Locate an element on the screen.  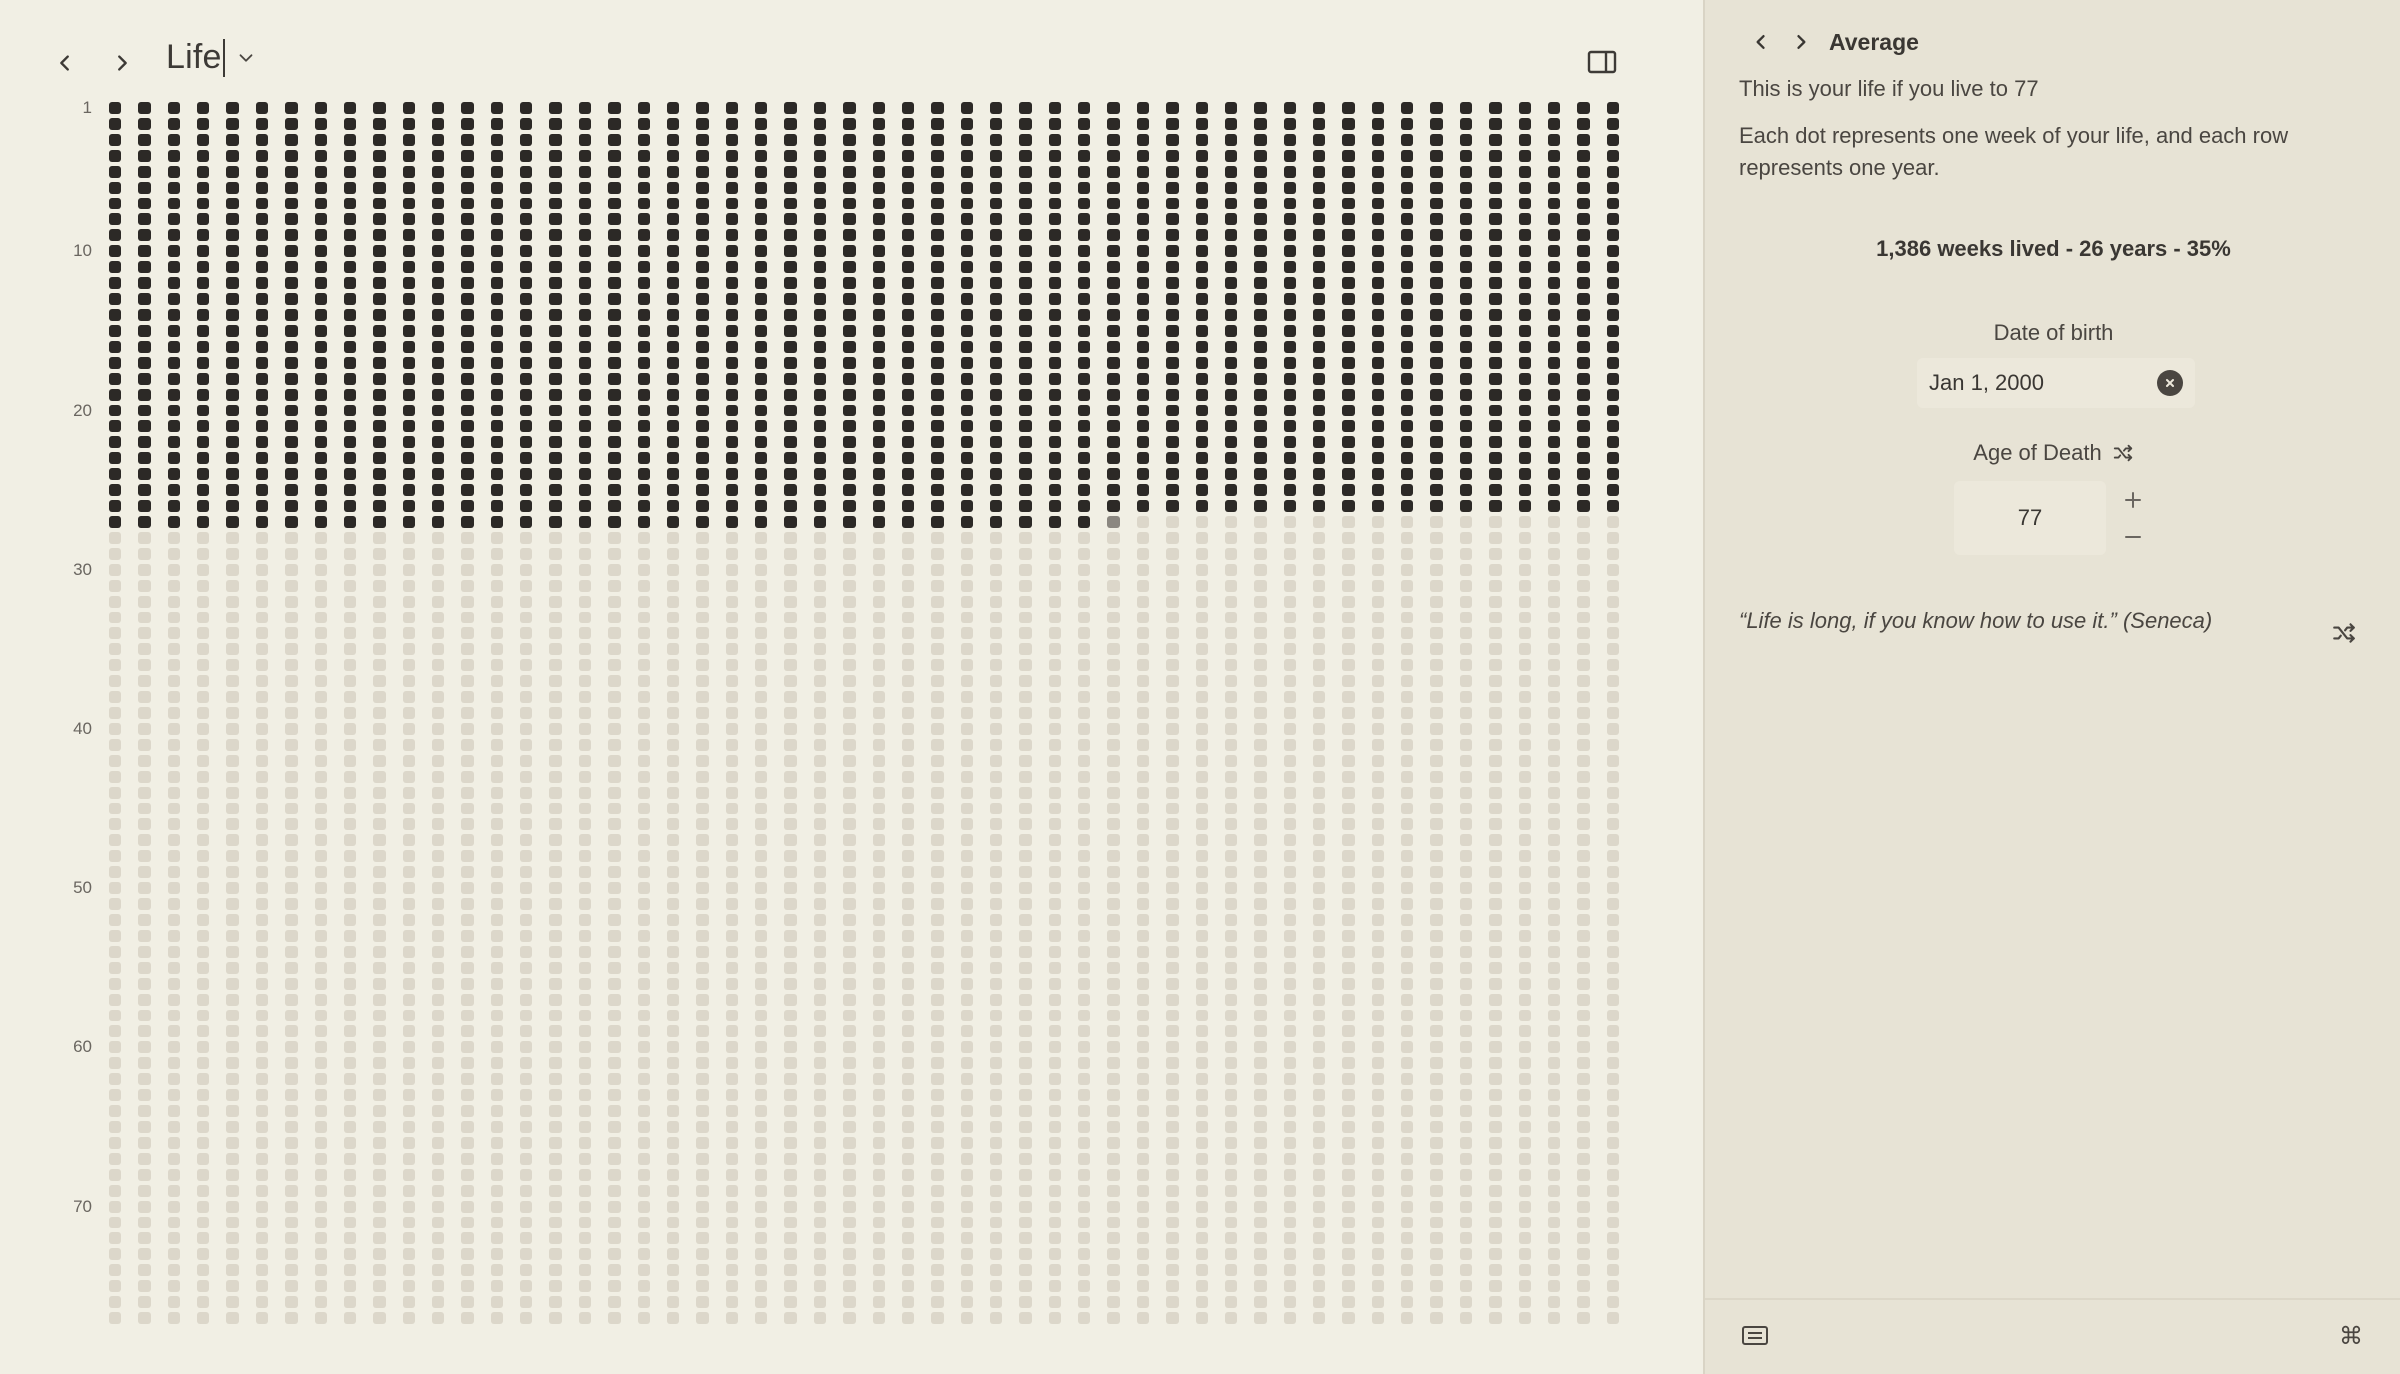
dob-value: Jan 1, 2000 is located at coordinates (1986, 383).